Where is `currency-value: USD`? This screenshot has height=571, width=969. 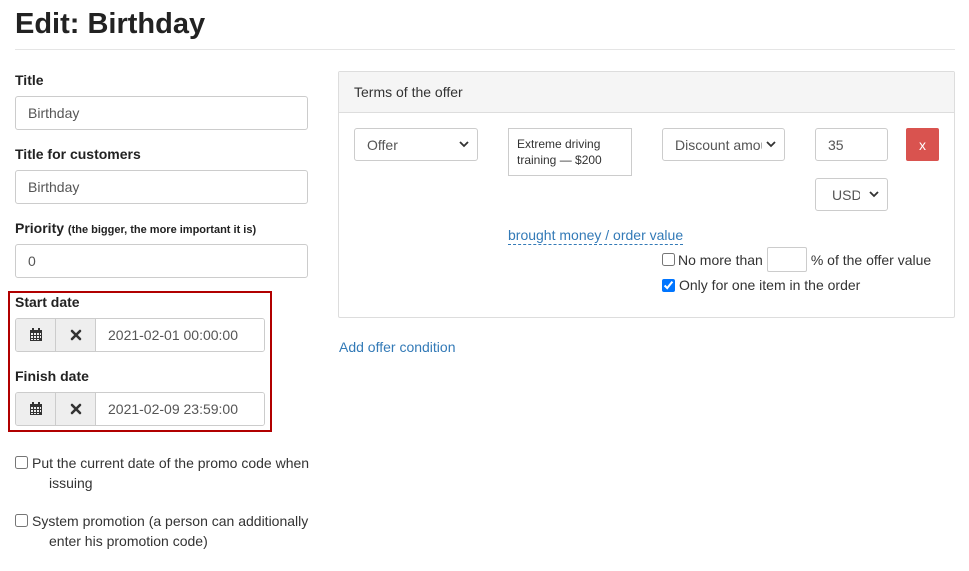 currency-value: USD is located at coordinates (846, 194).